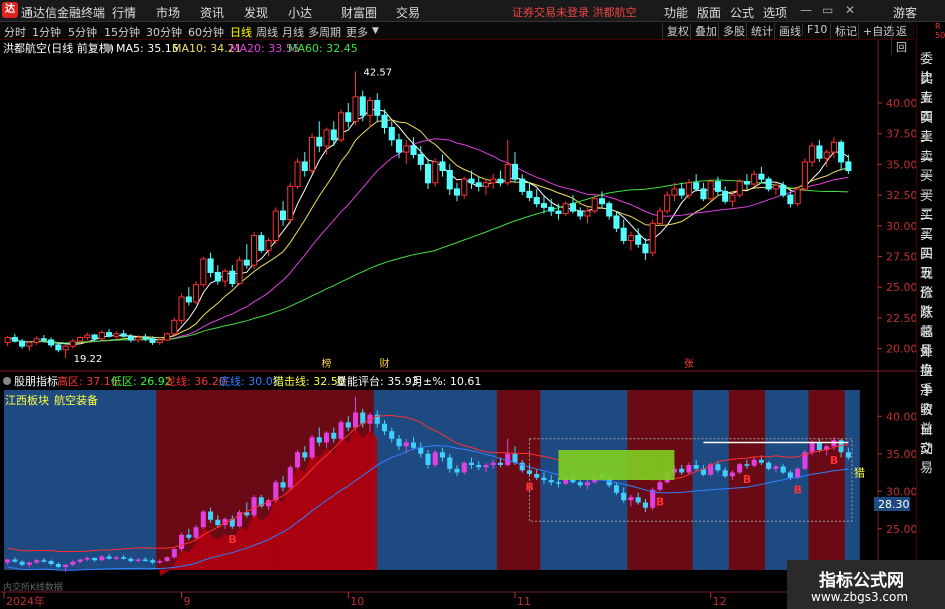  What do you see at coordinates (901, 416) in the screenshot?
I see `ind-y-tick-label: 40.00` at bounding box center [901, 416].